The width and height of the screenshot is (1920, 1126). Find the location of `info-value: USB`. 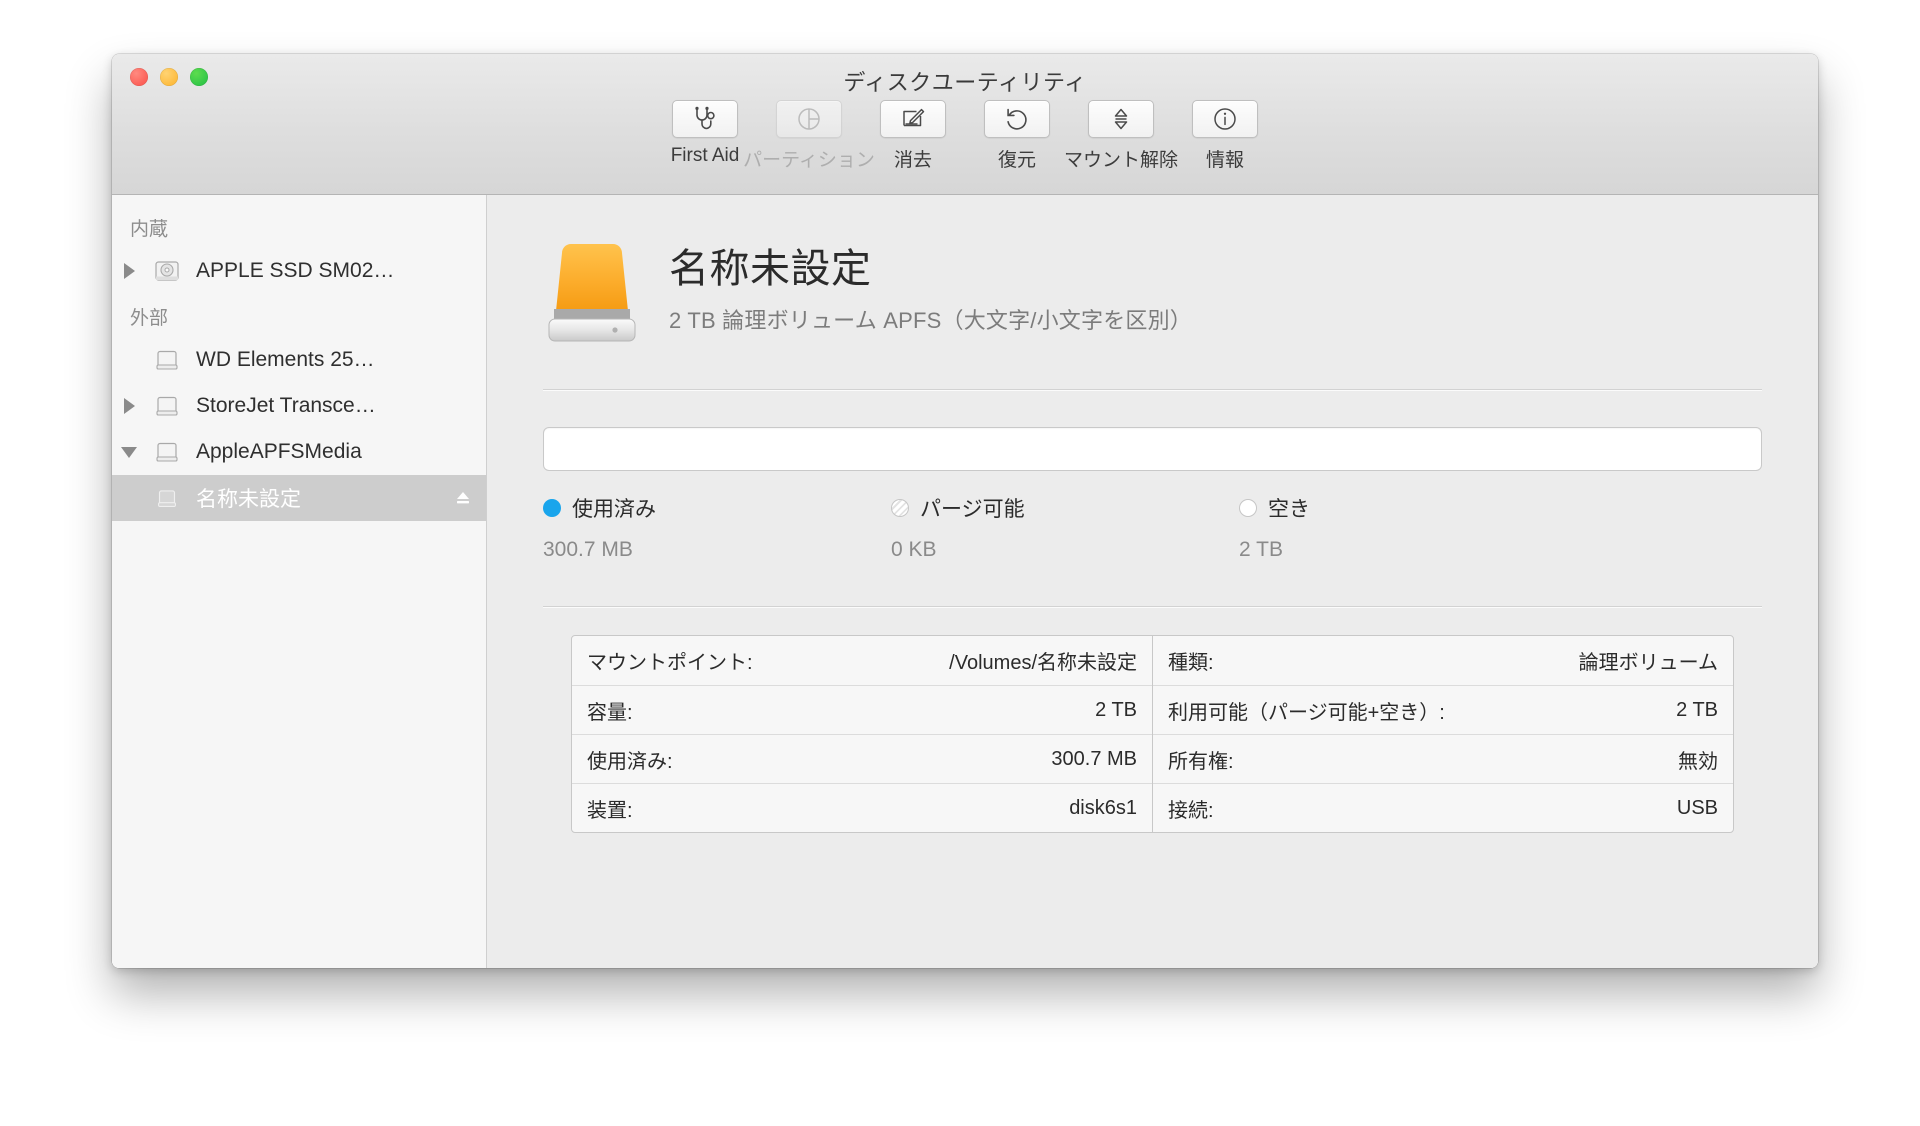

info-value: USB is located at coordinates (1697, 807).